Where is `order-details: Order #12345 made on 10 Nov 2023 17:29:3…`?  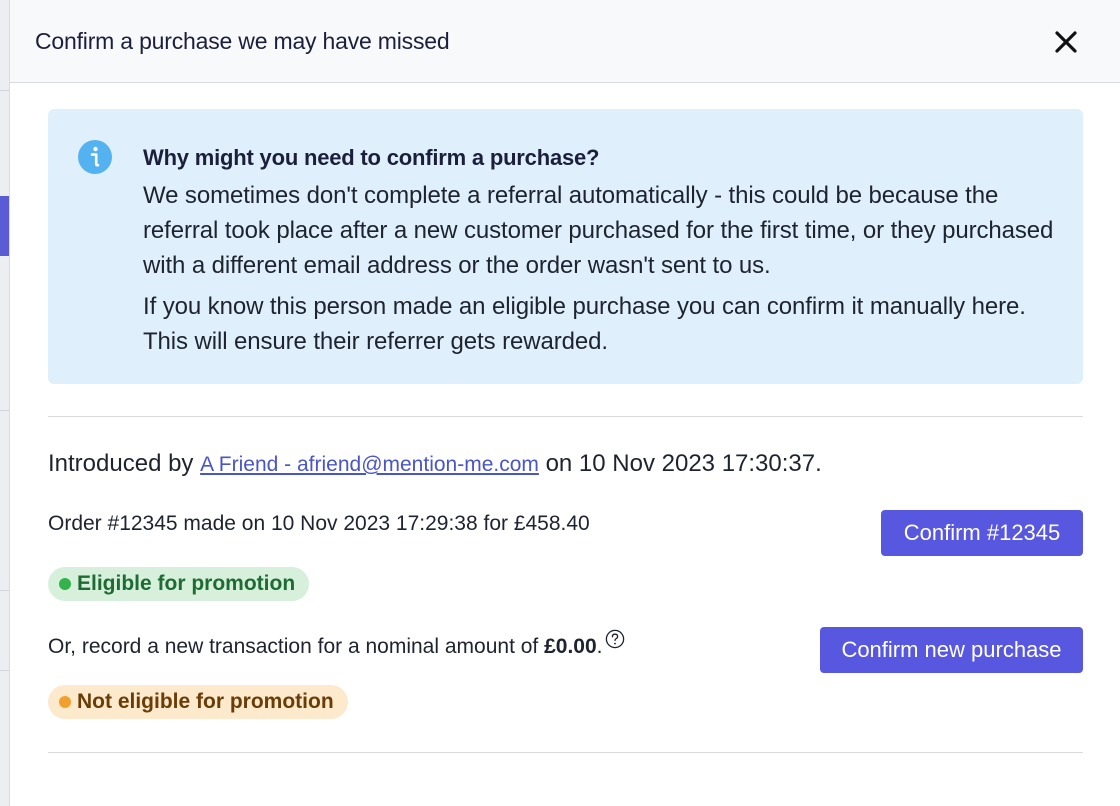
order-details: Order #12345 made on 10 Nov 2023 17:29:3… is located at coordinates (319, 523).